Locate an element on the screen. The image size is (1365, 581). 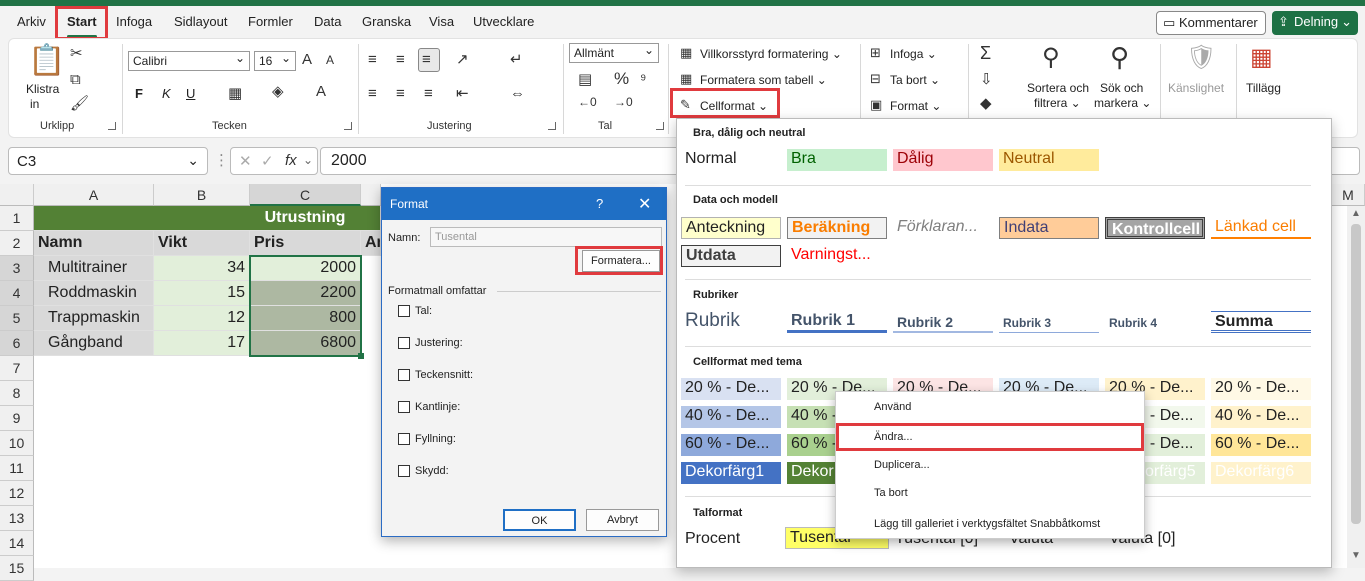
find-select-icon: ⚲ is located at coordinates (1119, 57).